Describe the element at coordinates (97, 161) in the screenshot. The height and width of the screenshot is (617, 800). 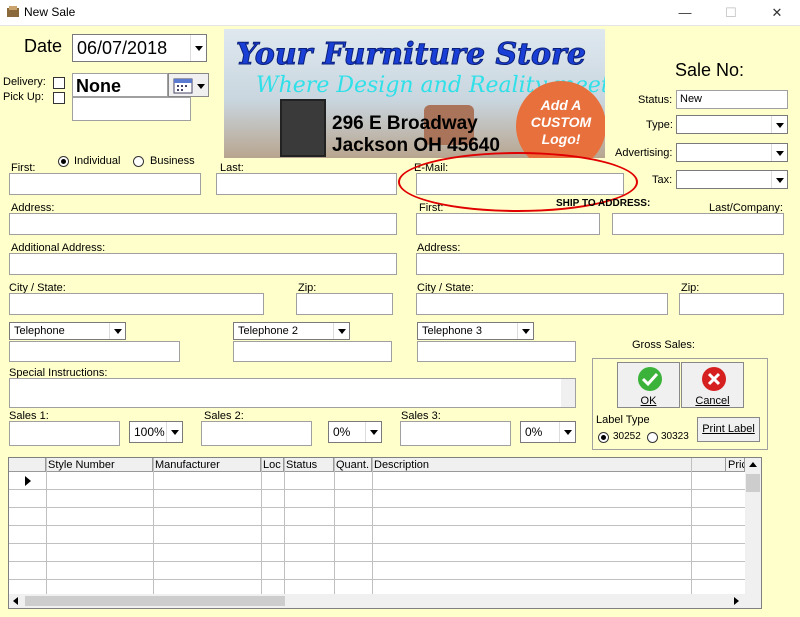
I see `individual-label: Individual` at that location.